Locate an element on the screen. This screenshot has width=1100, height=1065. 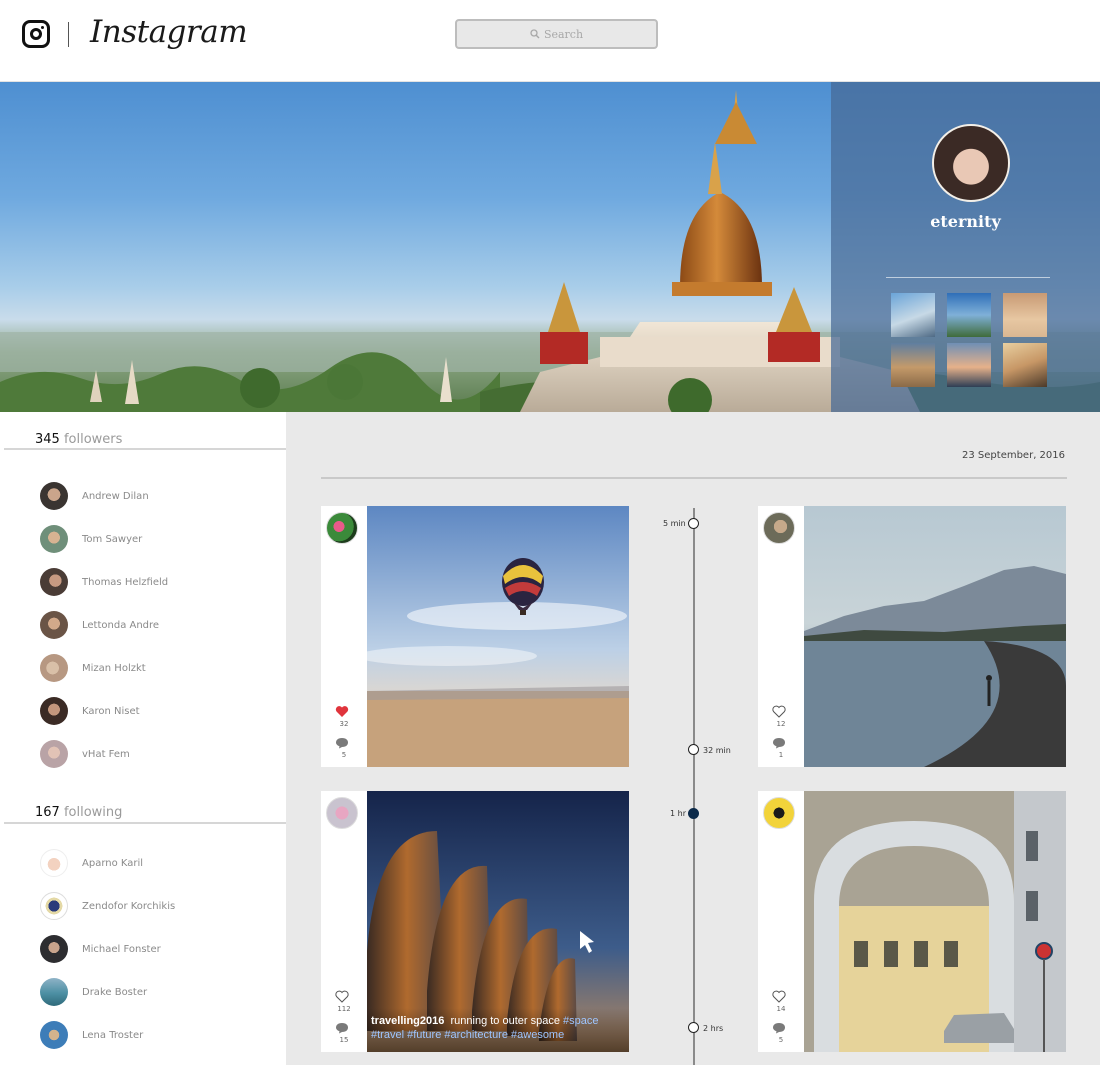
follower-name: Lettonda Andre is located at coordinates (121, 625).